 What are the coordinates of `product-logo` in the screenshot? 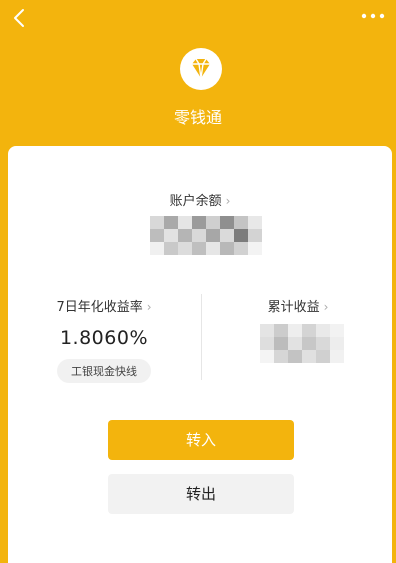 It's located at (201, 69).